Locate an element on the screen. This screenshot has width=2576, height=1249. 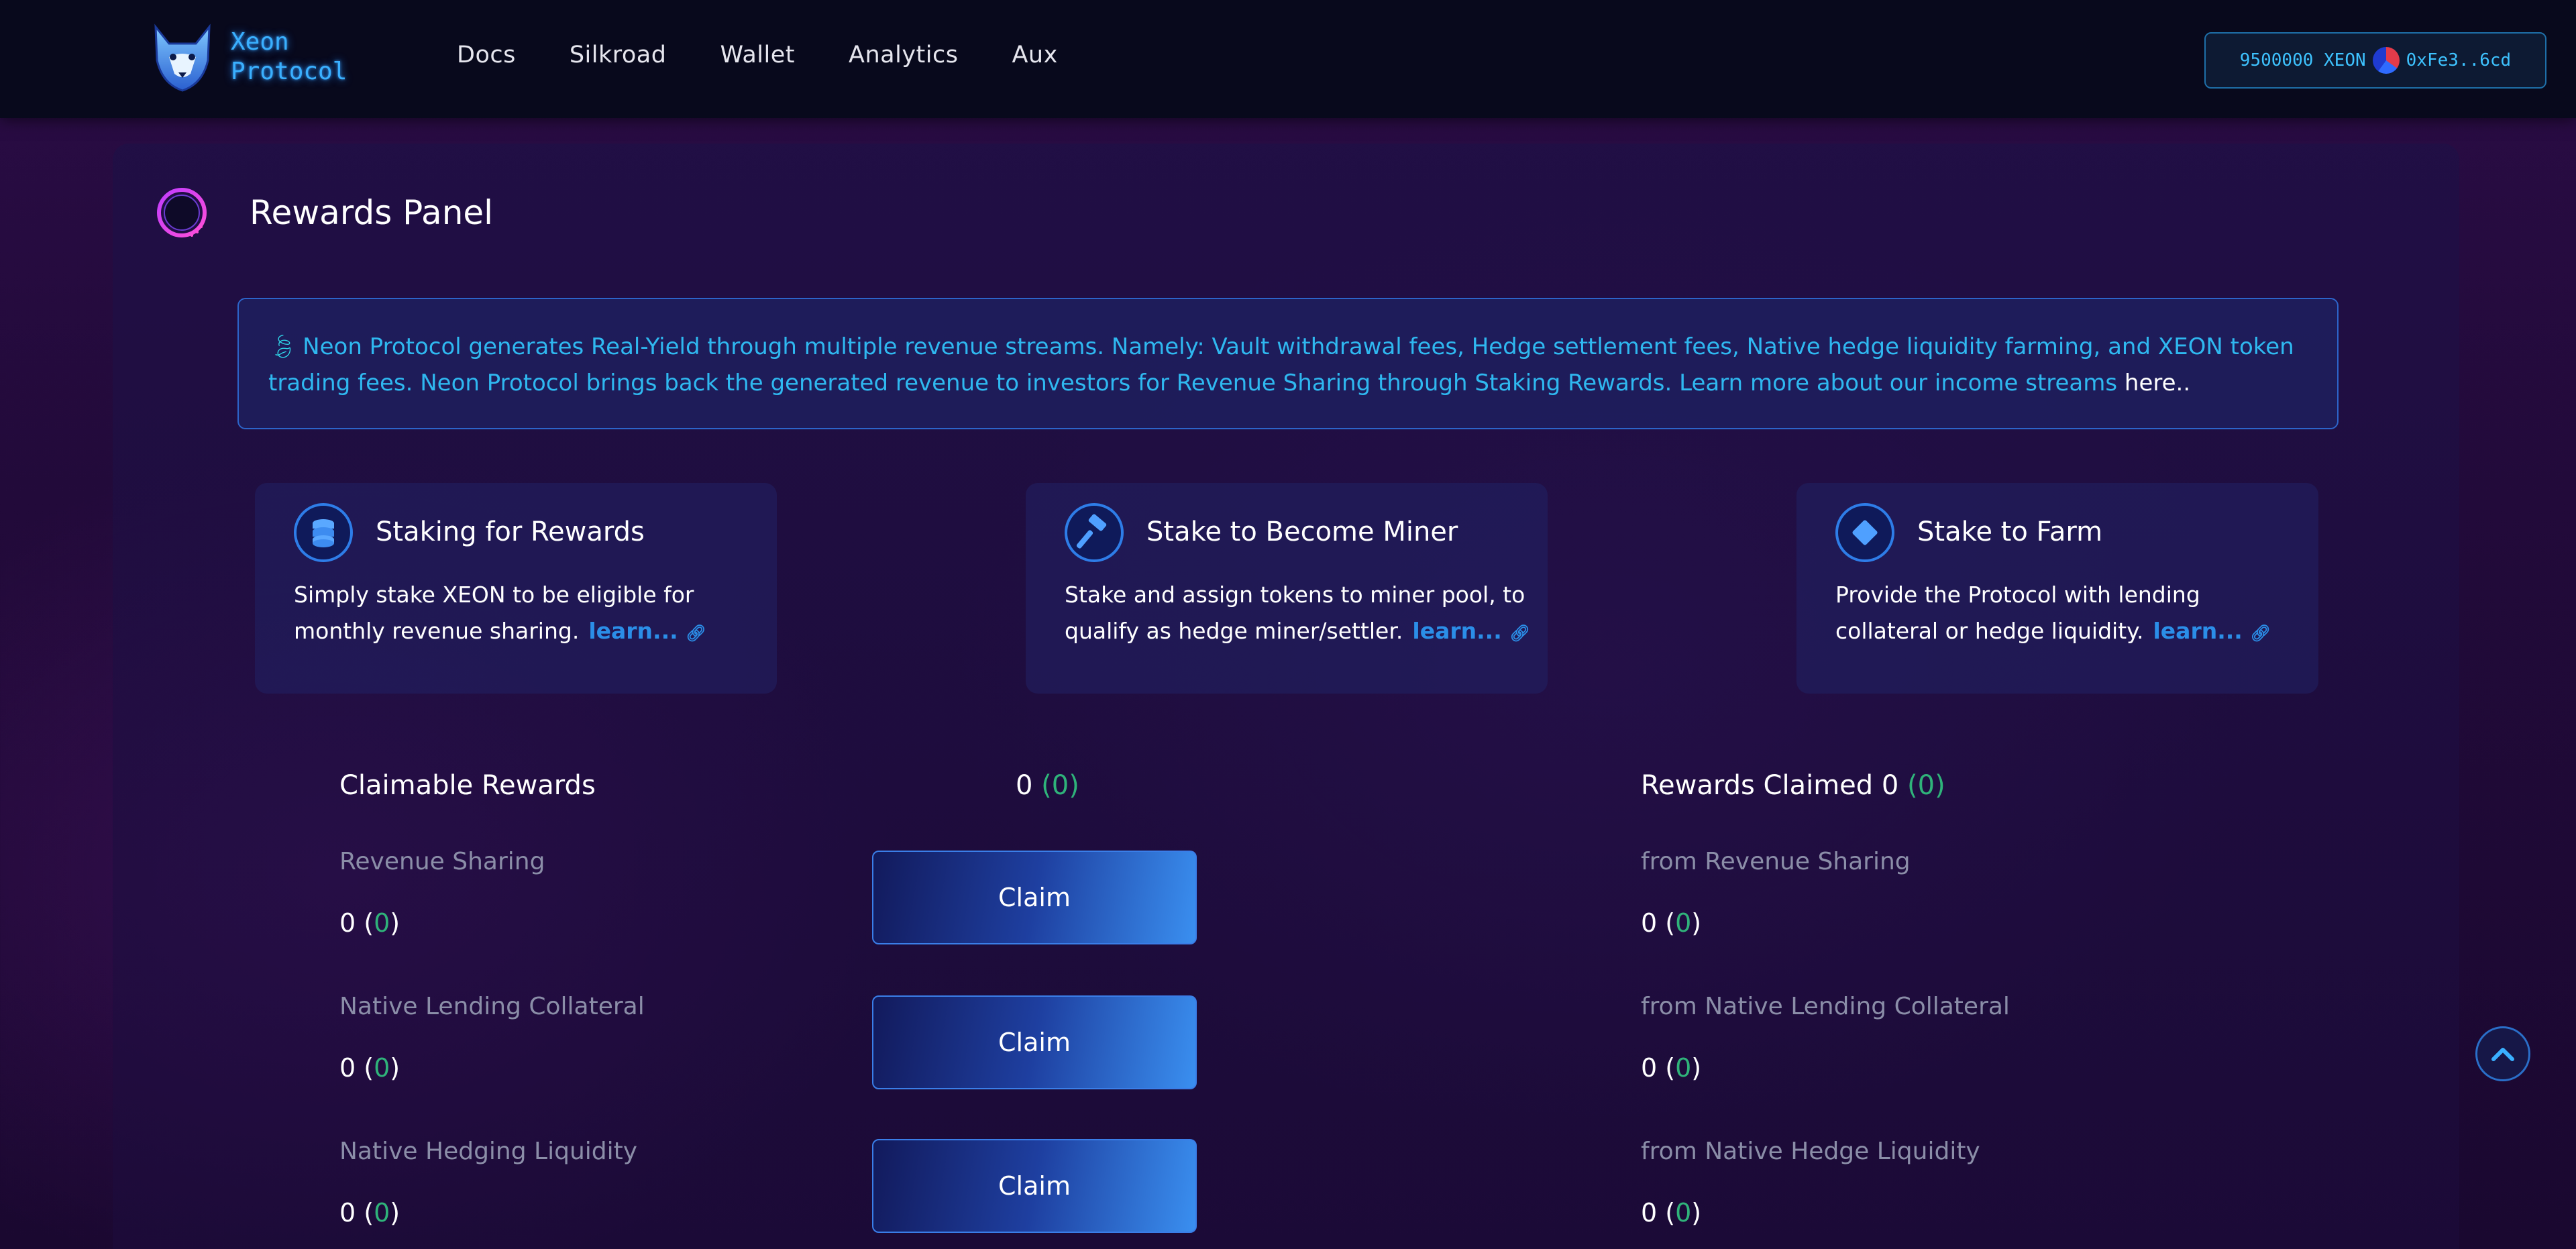
income-streams-link: here.. is located at coordinates (2157, 383).